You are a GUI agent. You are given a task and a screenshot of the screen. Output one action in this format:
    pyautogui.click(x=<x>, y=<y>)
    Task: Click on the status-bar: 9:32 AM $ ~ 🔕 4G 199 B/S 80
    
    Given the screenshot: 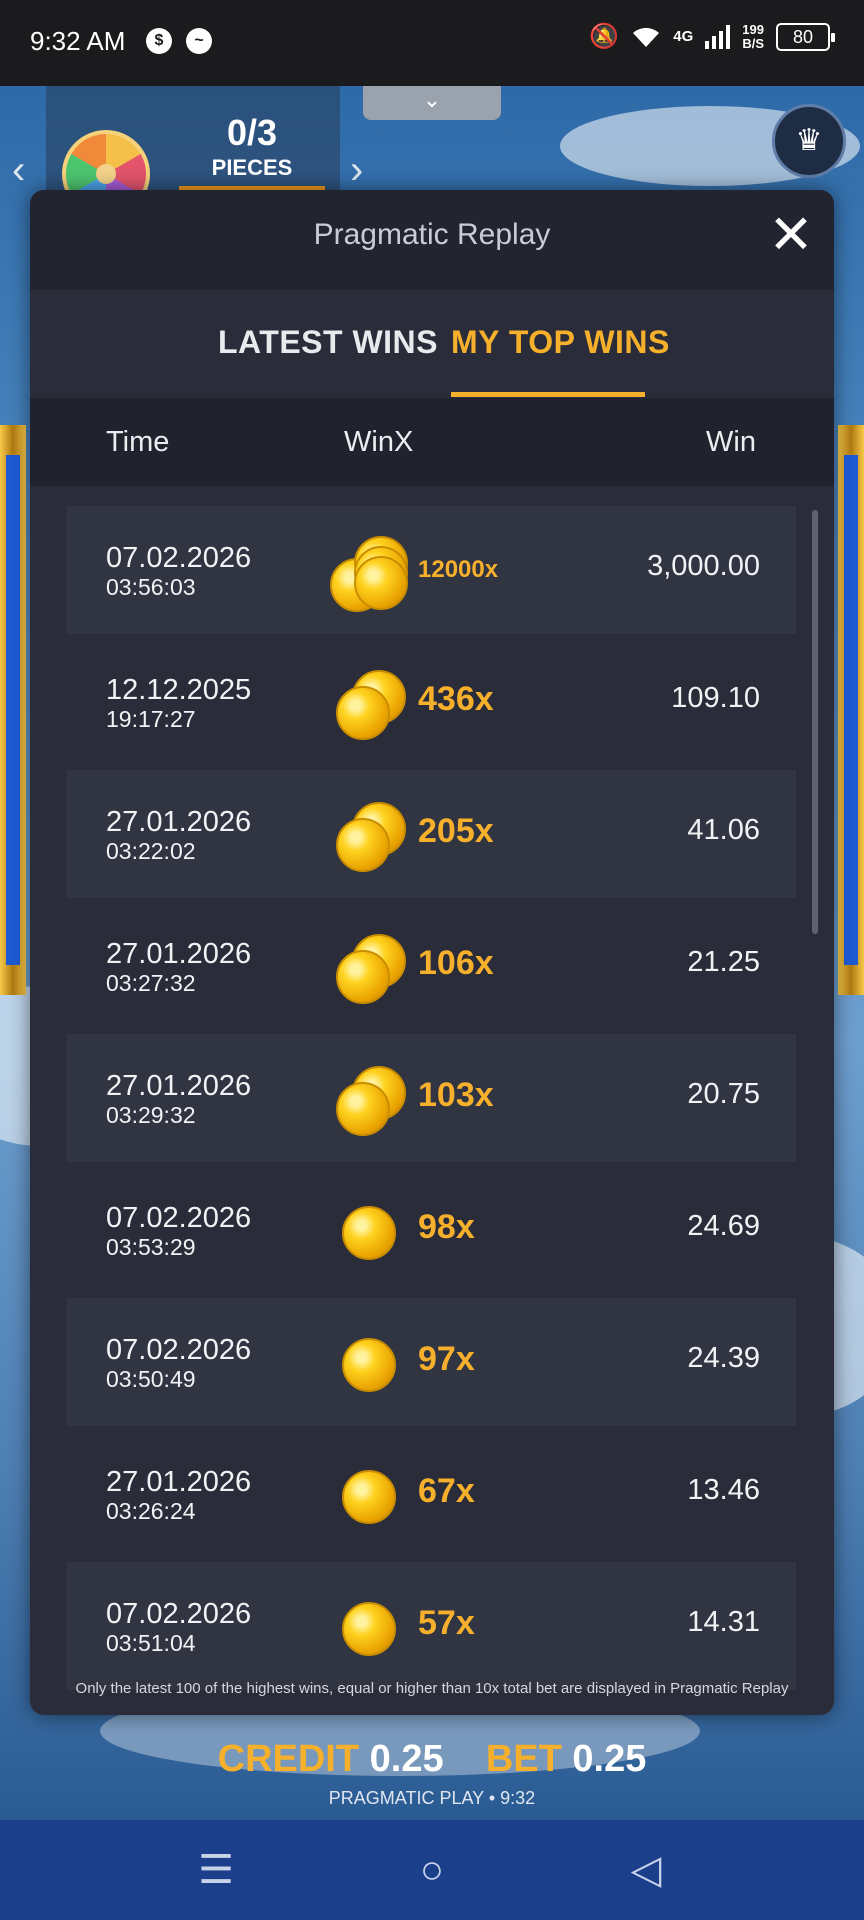 What is the action you would take?
    pyautogui.click(x=432, y=43)
    